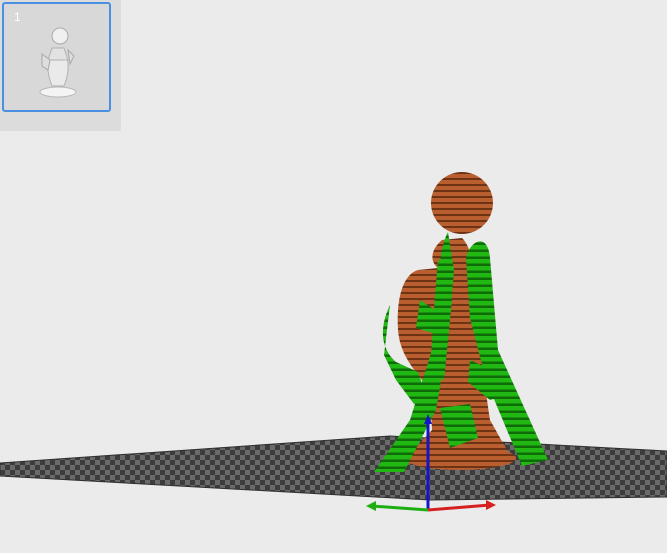 The width and height of the screenshot is (667, 553). I want to click on plate-number: 1, so click(17, 17).